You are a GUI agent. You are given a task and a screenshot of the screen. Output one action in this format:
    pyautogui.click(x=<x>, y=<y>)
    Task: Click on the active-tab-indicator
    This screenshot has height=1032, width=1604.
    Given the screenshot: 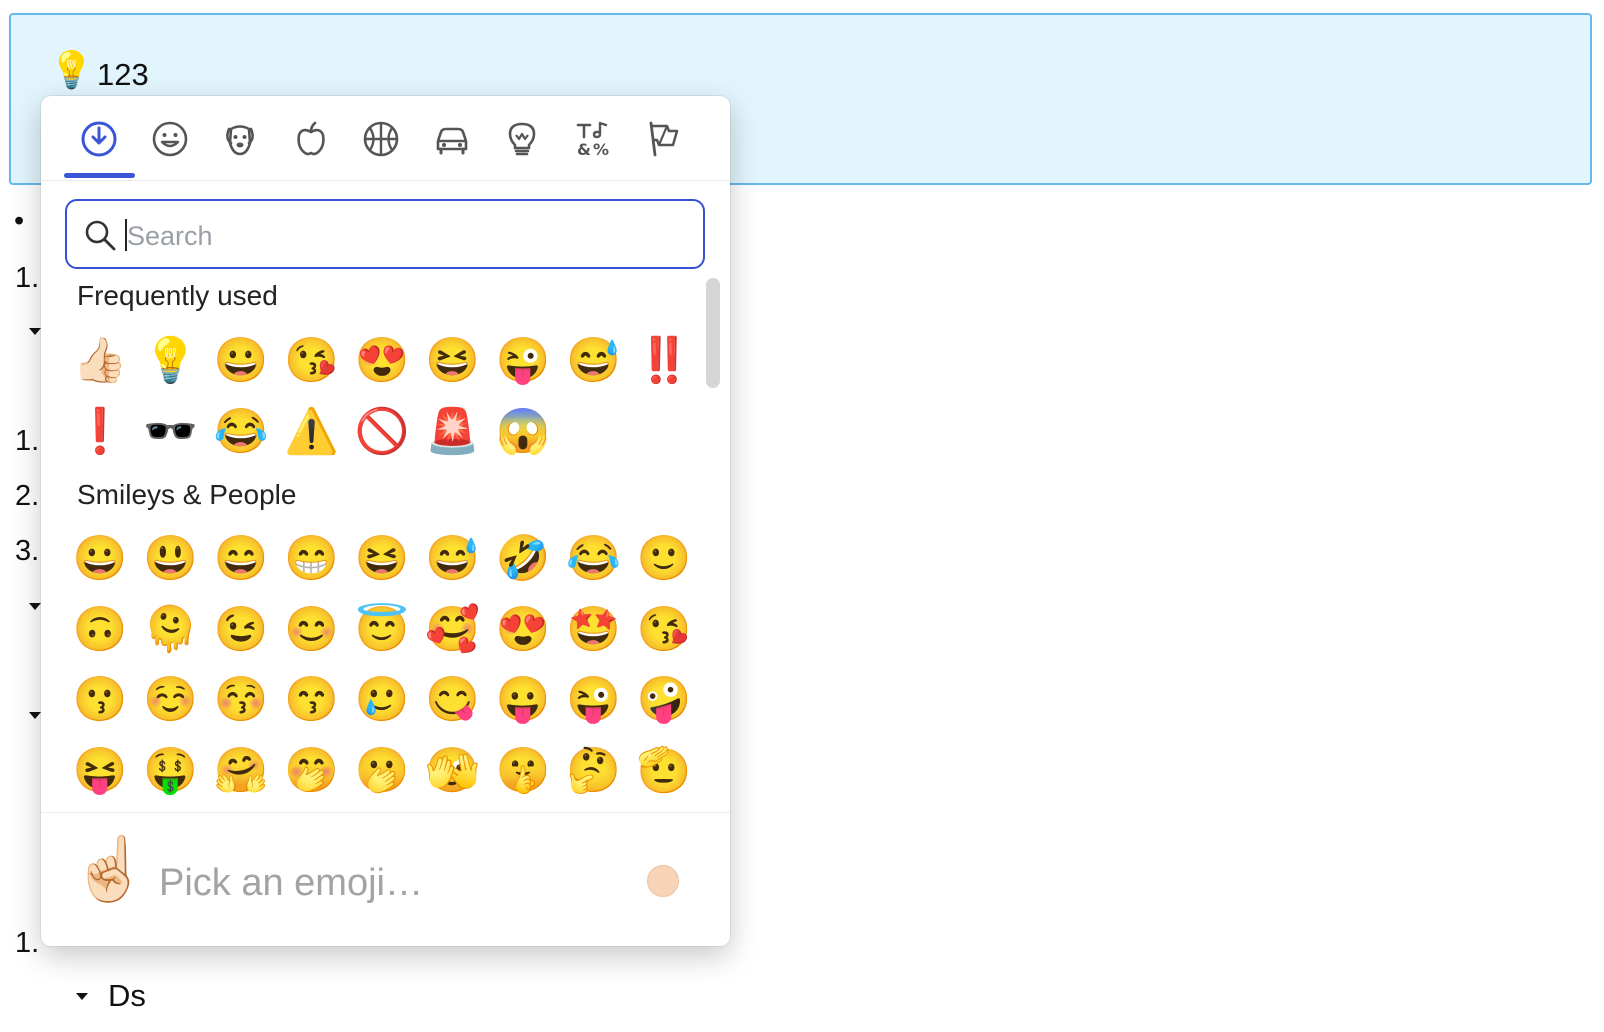 What is the action you would take?
    pyautogui.click(x=99, y=175)
    